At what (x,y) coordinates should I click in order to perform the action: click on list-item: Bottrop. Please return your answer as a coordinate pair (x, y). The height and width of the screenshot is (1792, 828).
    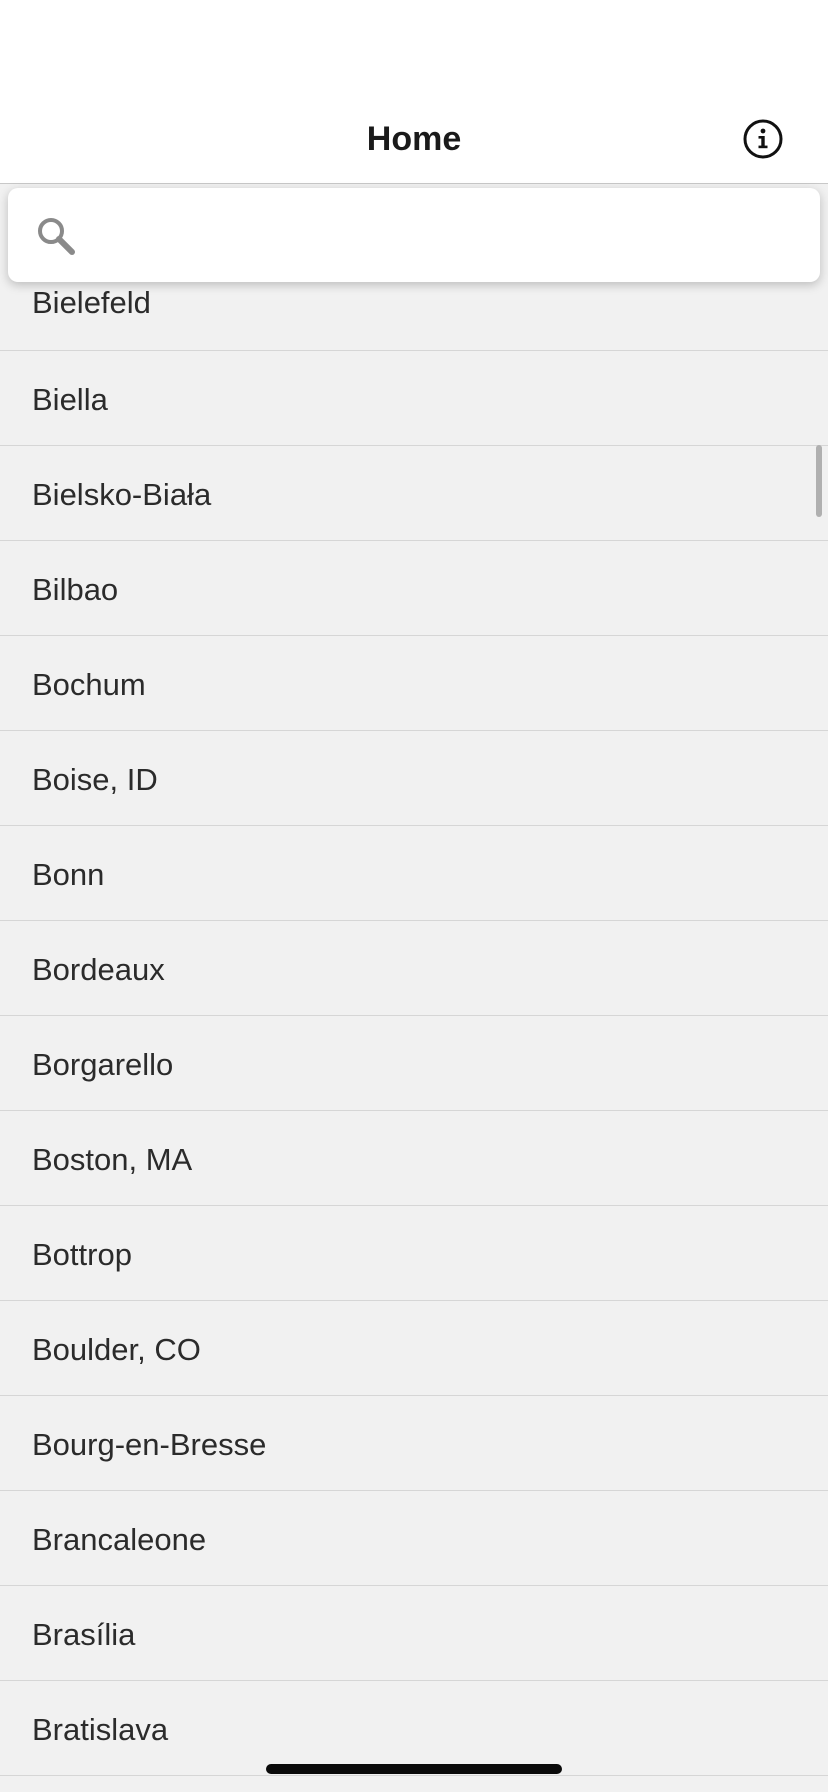
    Looking at the image, I should click on (414, 1253).